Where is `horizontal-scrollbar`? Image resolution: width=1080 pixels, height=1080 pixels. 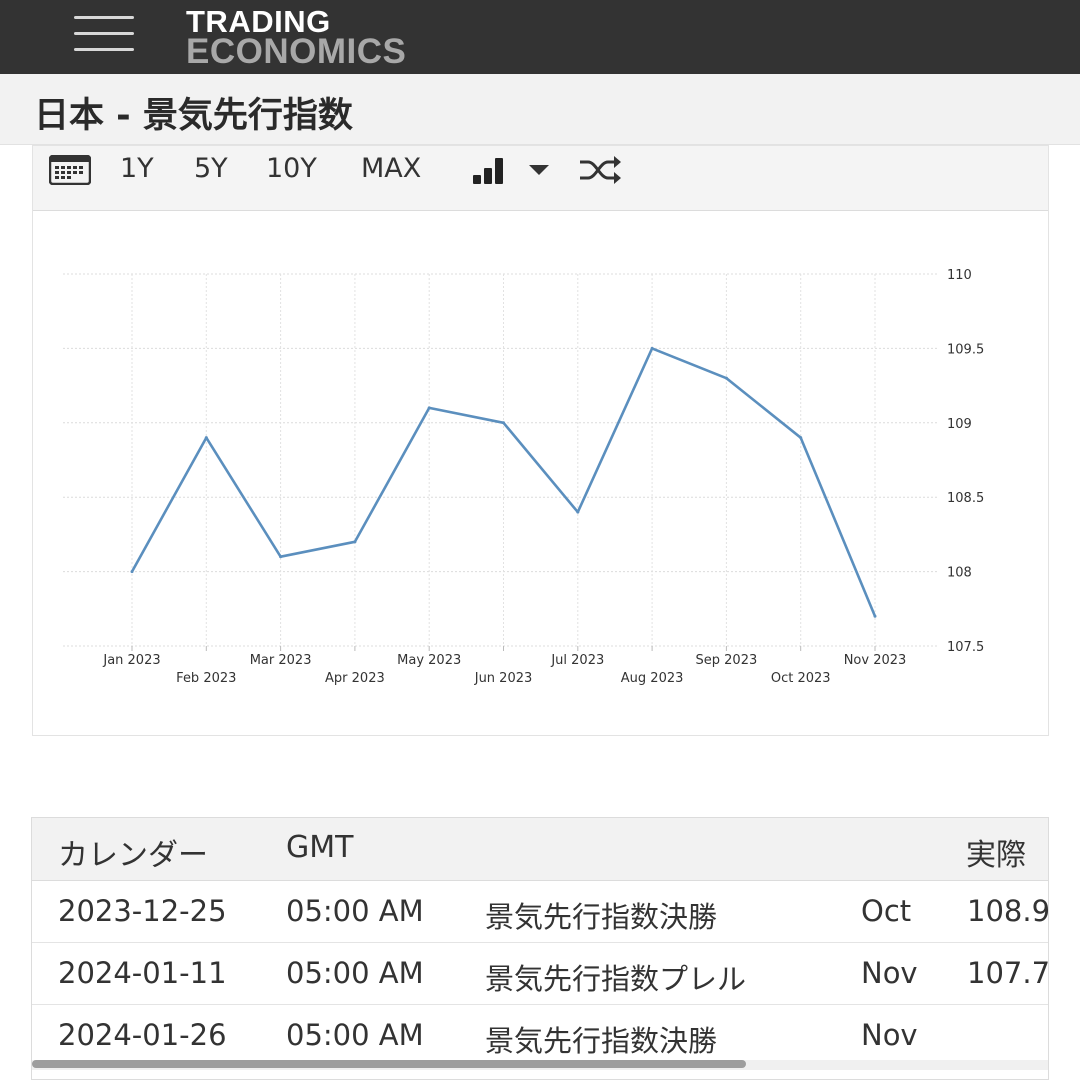
horizontal-scrollbar is located at coordinates (540, 1065).